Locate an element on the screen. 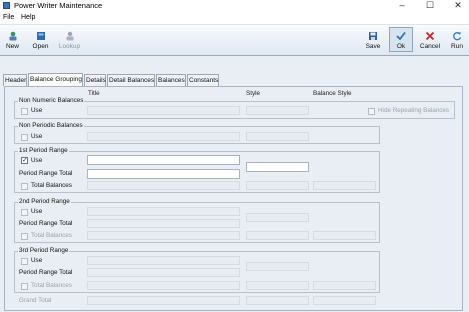 The image size is (469, 312). column-title: Title is located at coordinates (94, 93).